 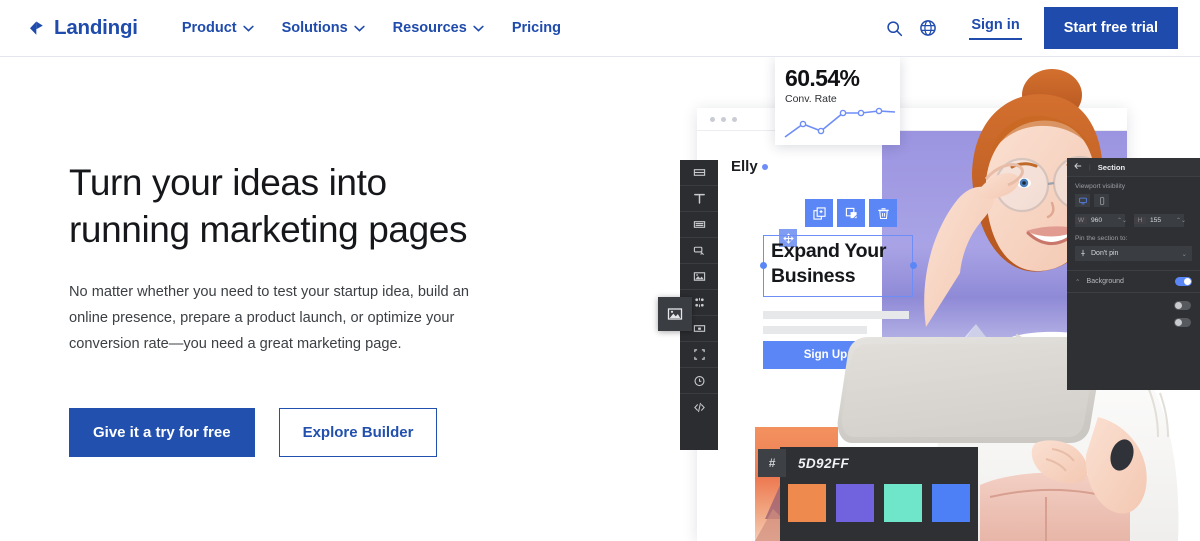 I want to click on height-field: H 155 ⌃⌄, so click(x=1160, y=220).